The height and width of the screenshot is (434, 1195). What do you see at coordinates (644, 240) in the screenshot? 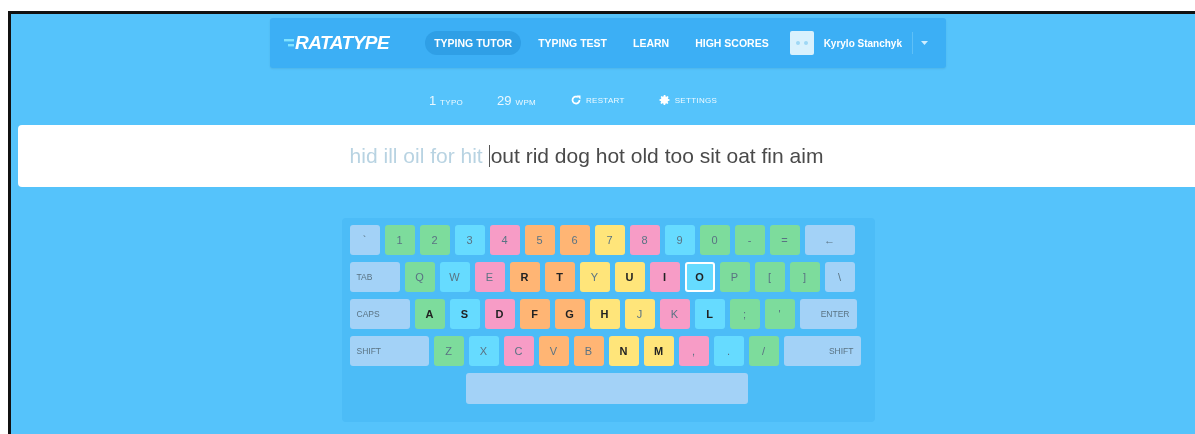
I see `key: 8` at bounding box center [644, 240].